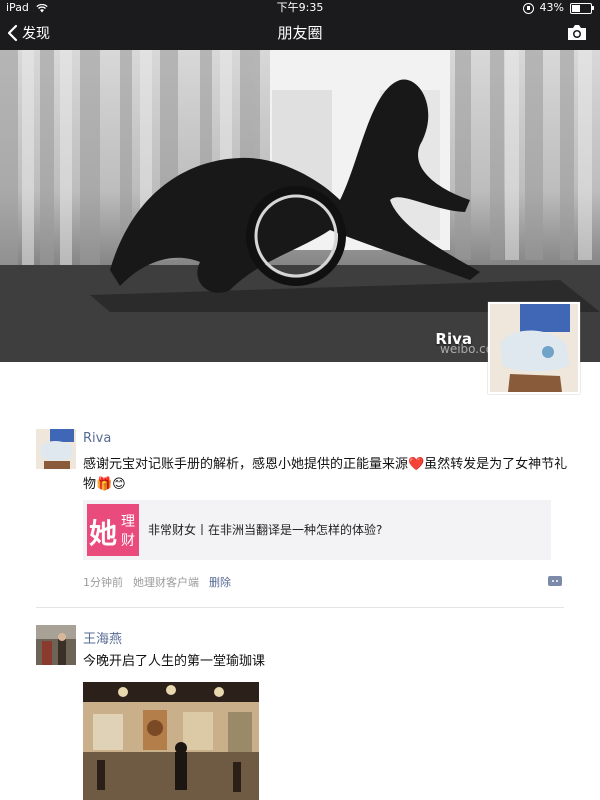 This screenshot has height=800, width=600. I want to click on rotation-lock-icon, so click(528, 8).